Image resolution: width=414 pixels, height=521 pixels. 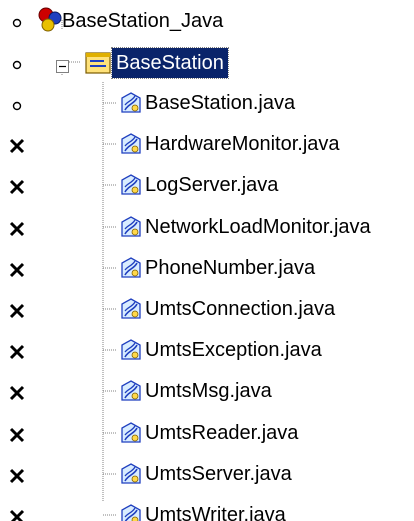 I want to click on package-icon, so click(x=98, y=64).